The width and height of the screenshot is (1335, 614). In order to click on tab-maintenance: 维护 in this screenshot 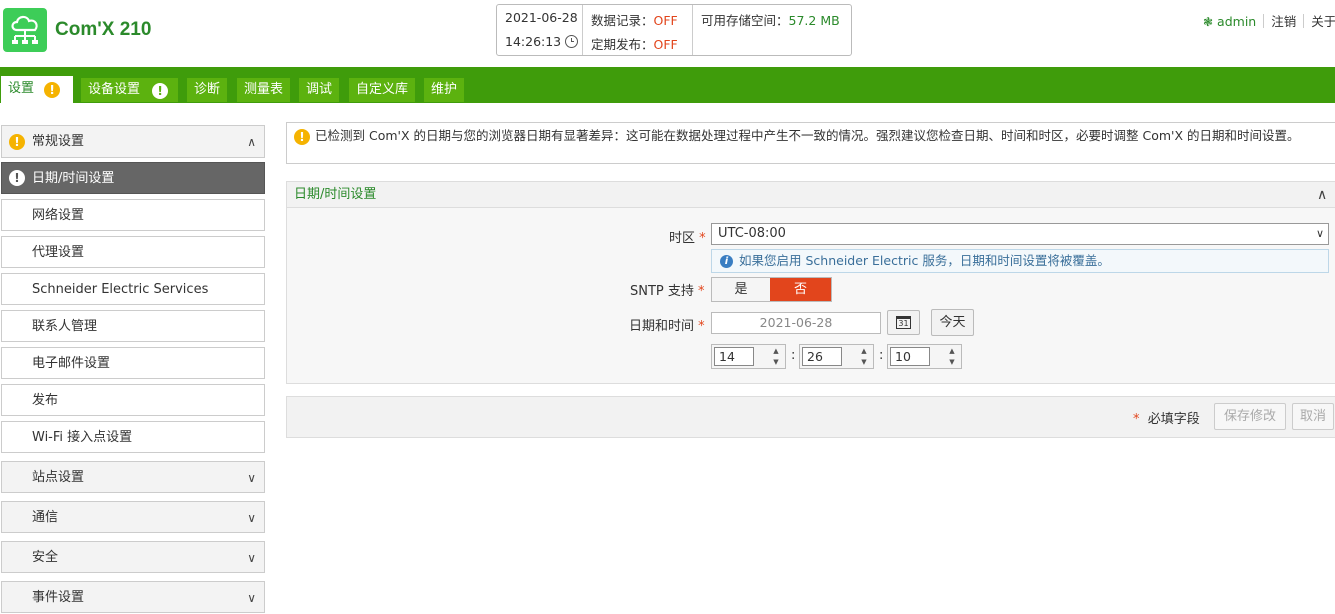, I will do `click(444, 90)`.